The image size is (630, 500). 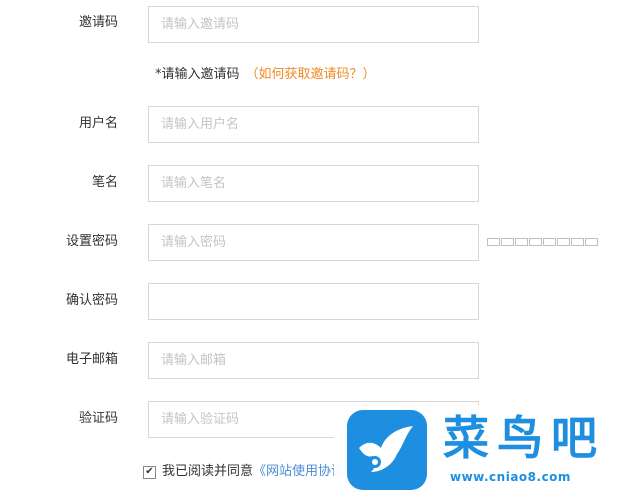 I want to click on captcha-label: 验证码, so click(x=98, y=418).